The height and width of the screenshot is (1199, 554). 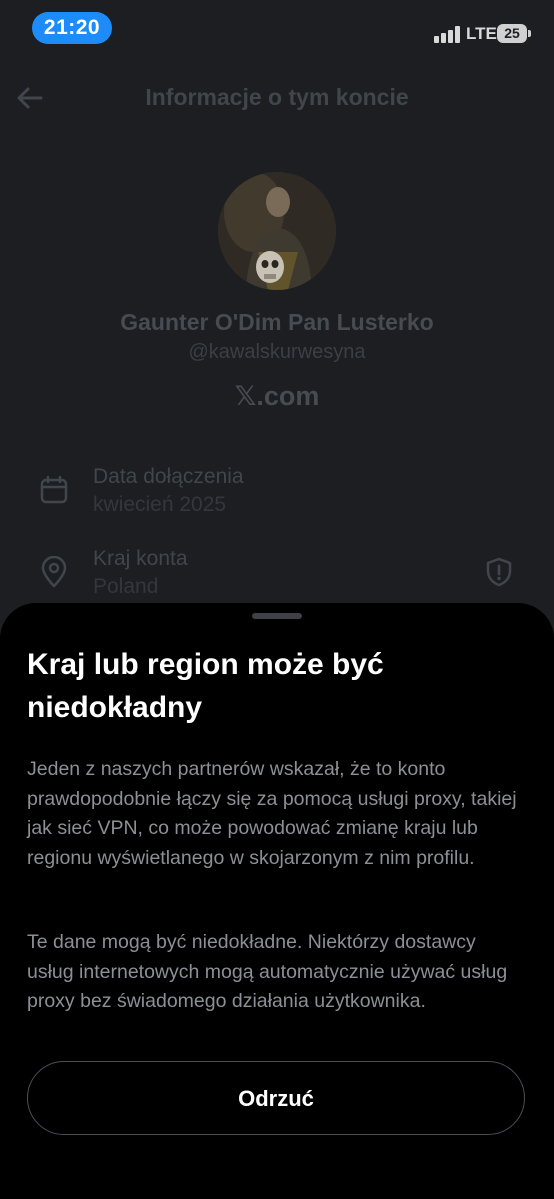 What do you see at coordinates (54, 490) in the screenshot?
I see `calendar-icon` at bounding box center [54, 490].